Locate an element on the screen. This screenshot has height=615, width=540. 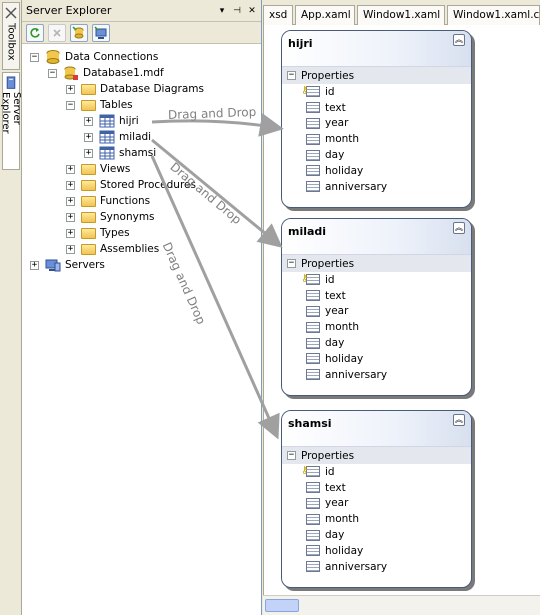
tree-node-database: − Database1.mdf is located at coordinates (141, 73).